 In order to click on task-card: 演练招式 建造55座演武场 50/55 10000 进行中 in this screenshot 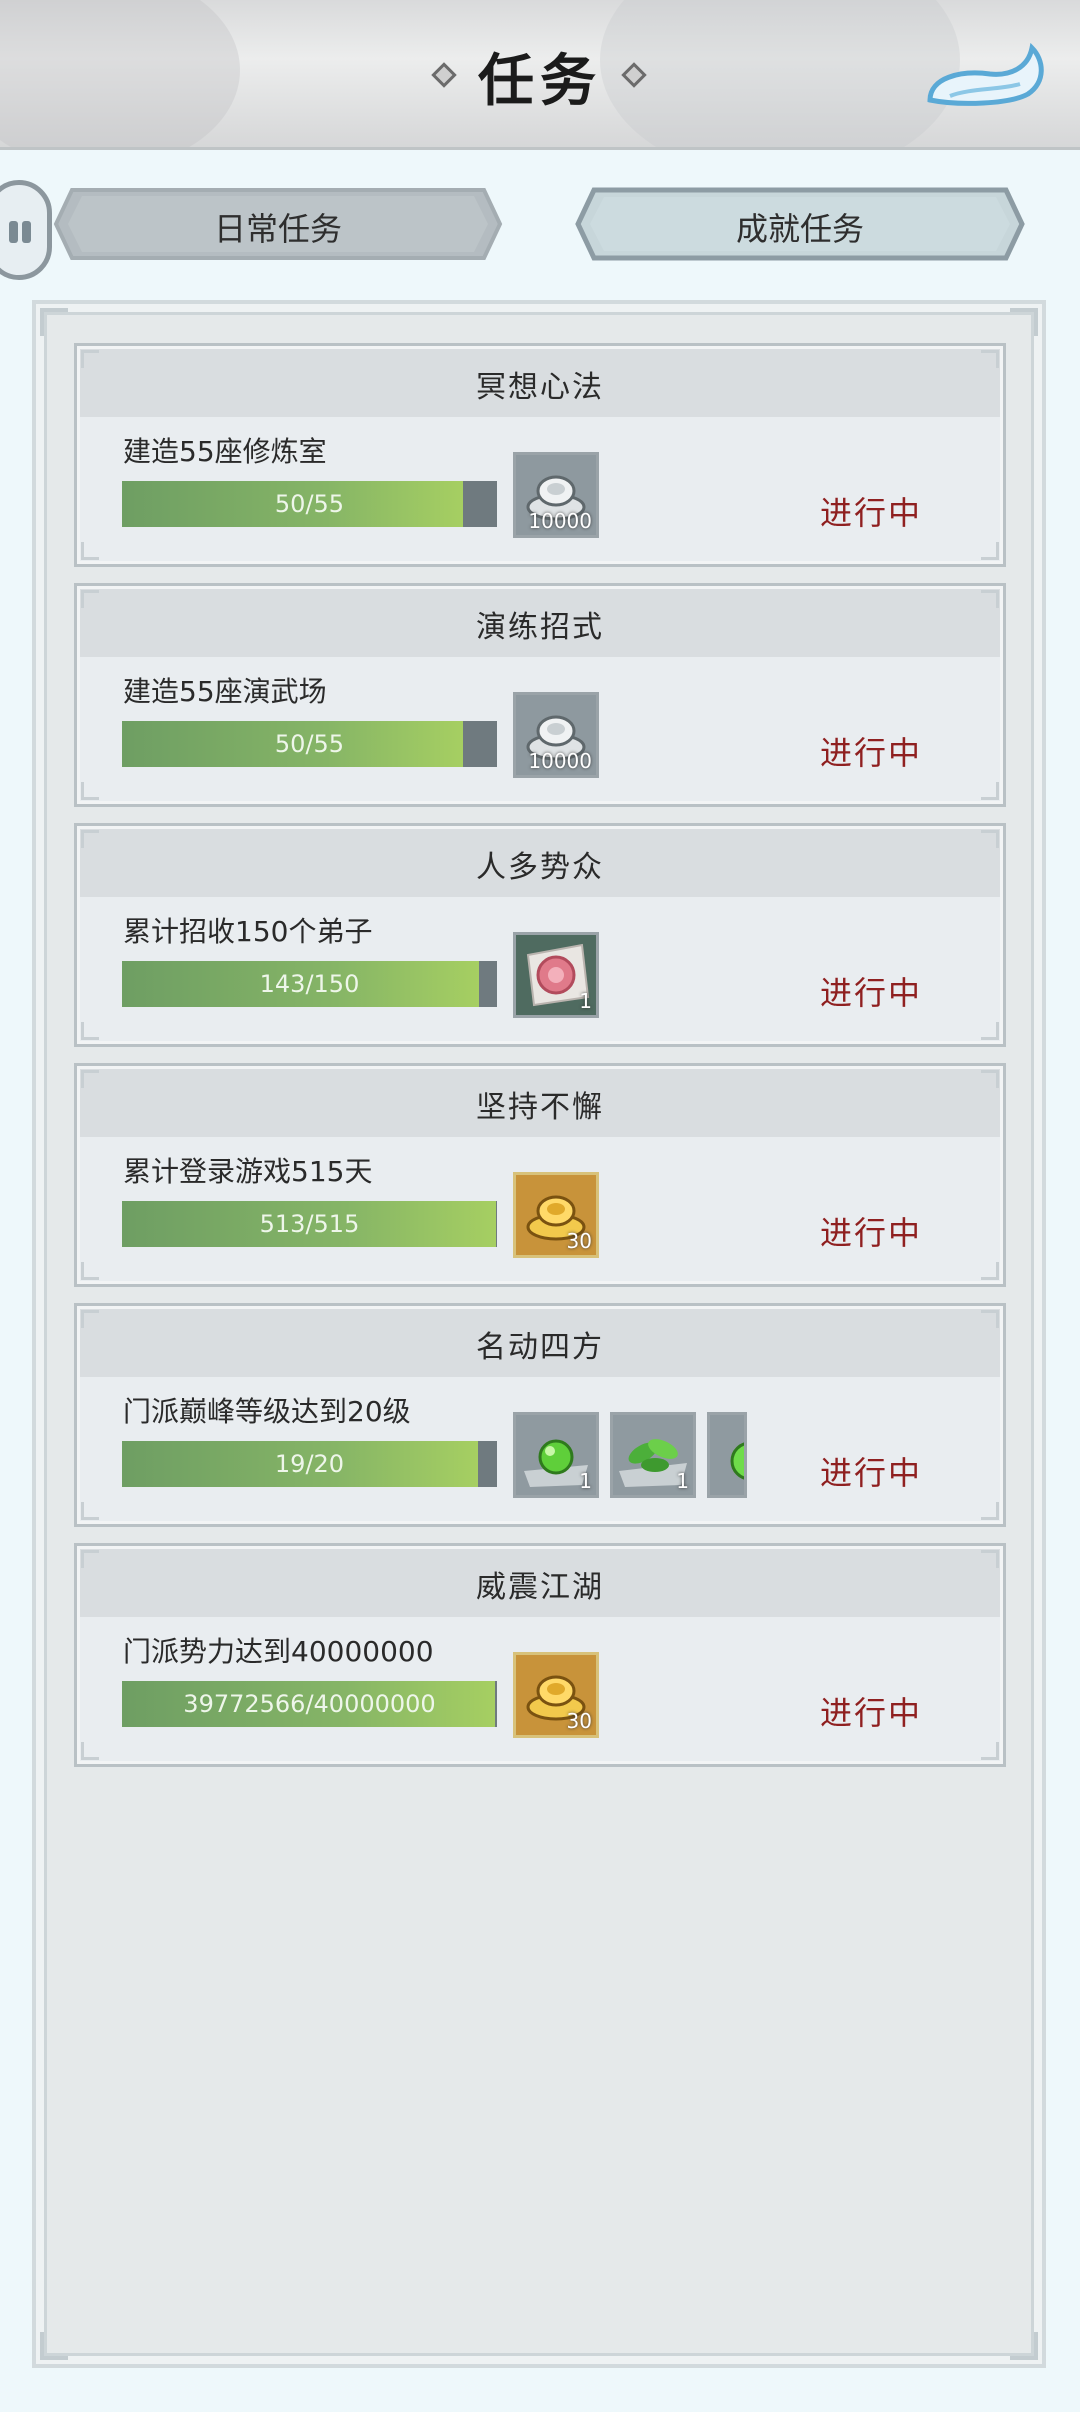, I will do `click(540, 695)`.